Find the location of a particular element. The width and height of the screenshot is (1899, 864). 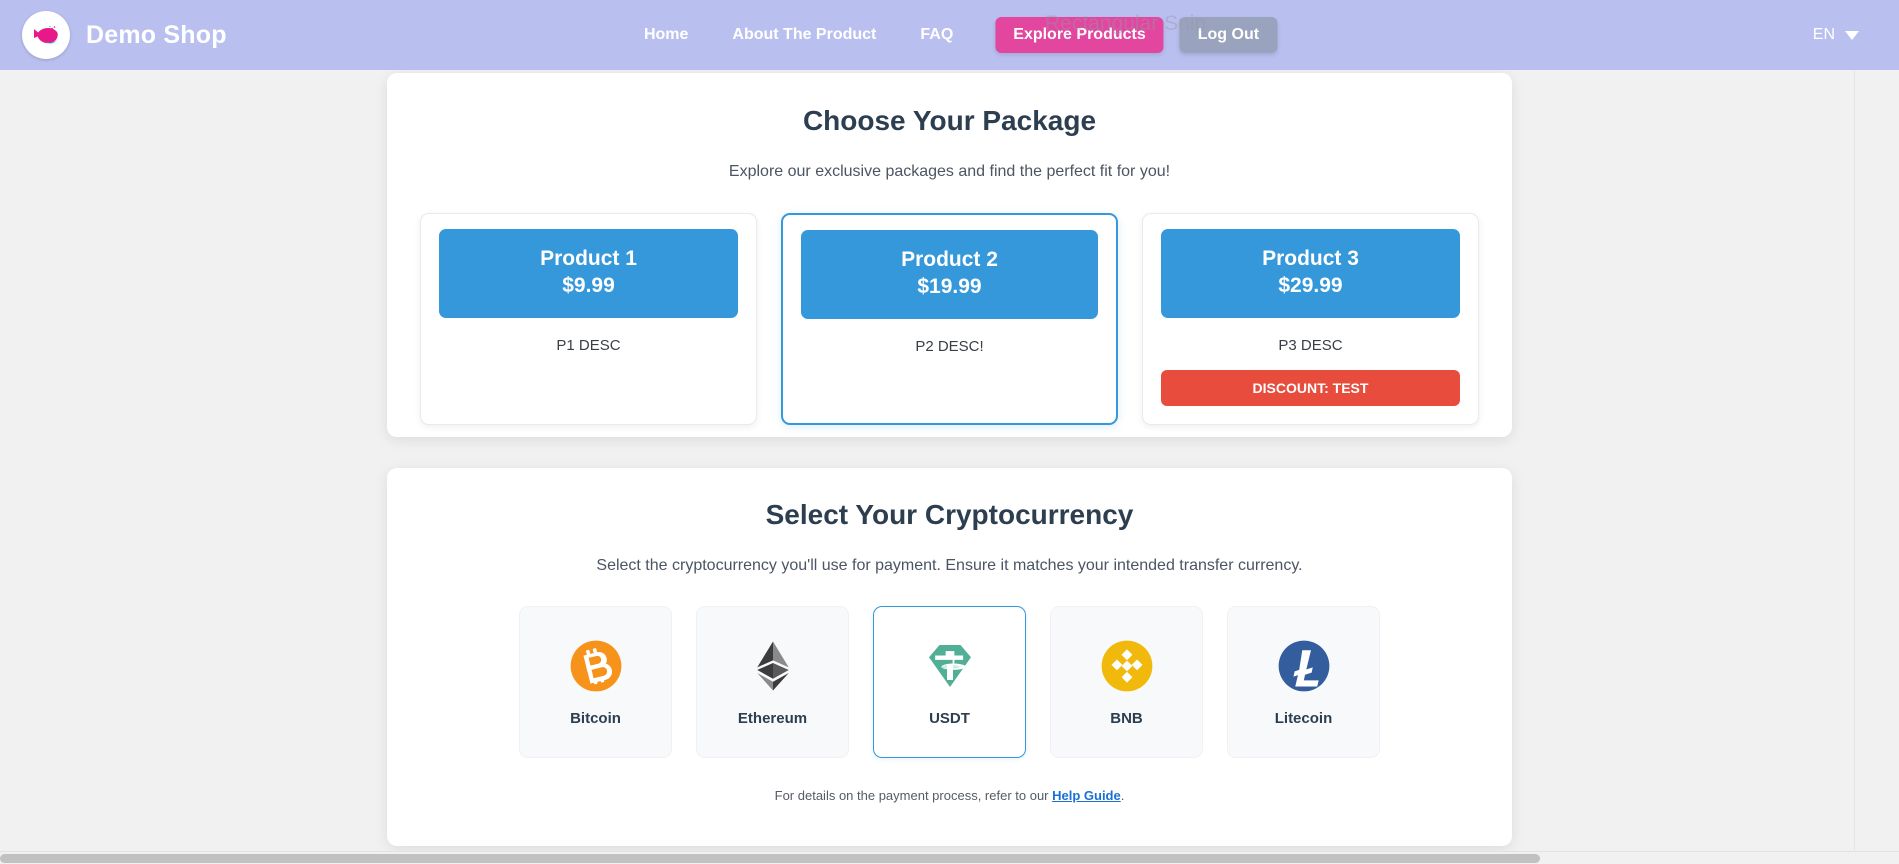

crypto-option-litecoin-label: Litecoin is located at coordinates (1303, 718).